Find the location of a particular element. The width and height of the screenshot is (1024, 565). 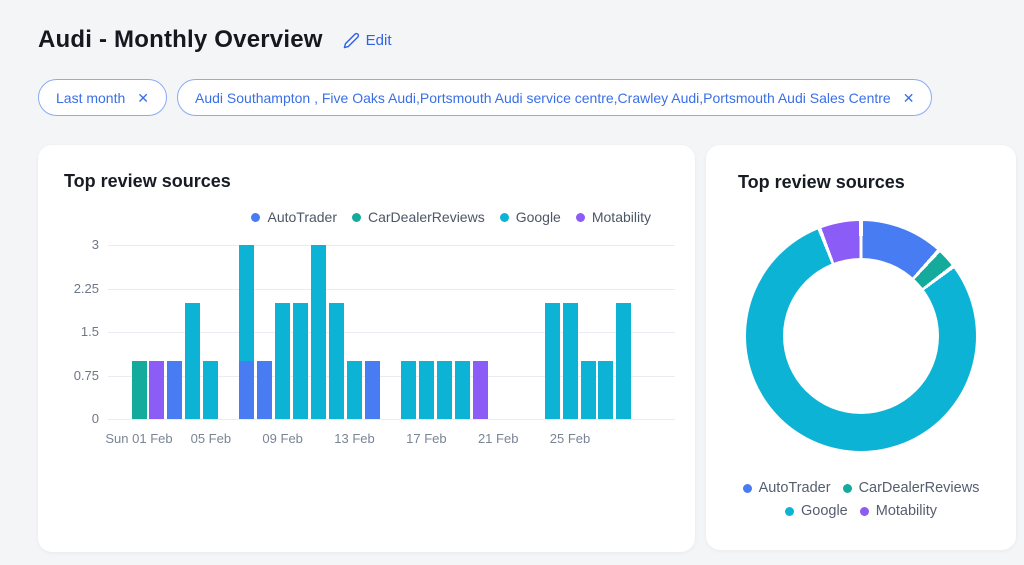

donut-wrap is located at coordinates (861, 336).